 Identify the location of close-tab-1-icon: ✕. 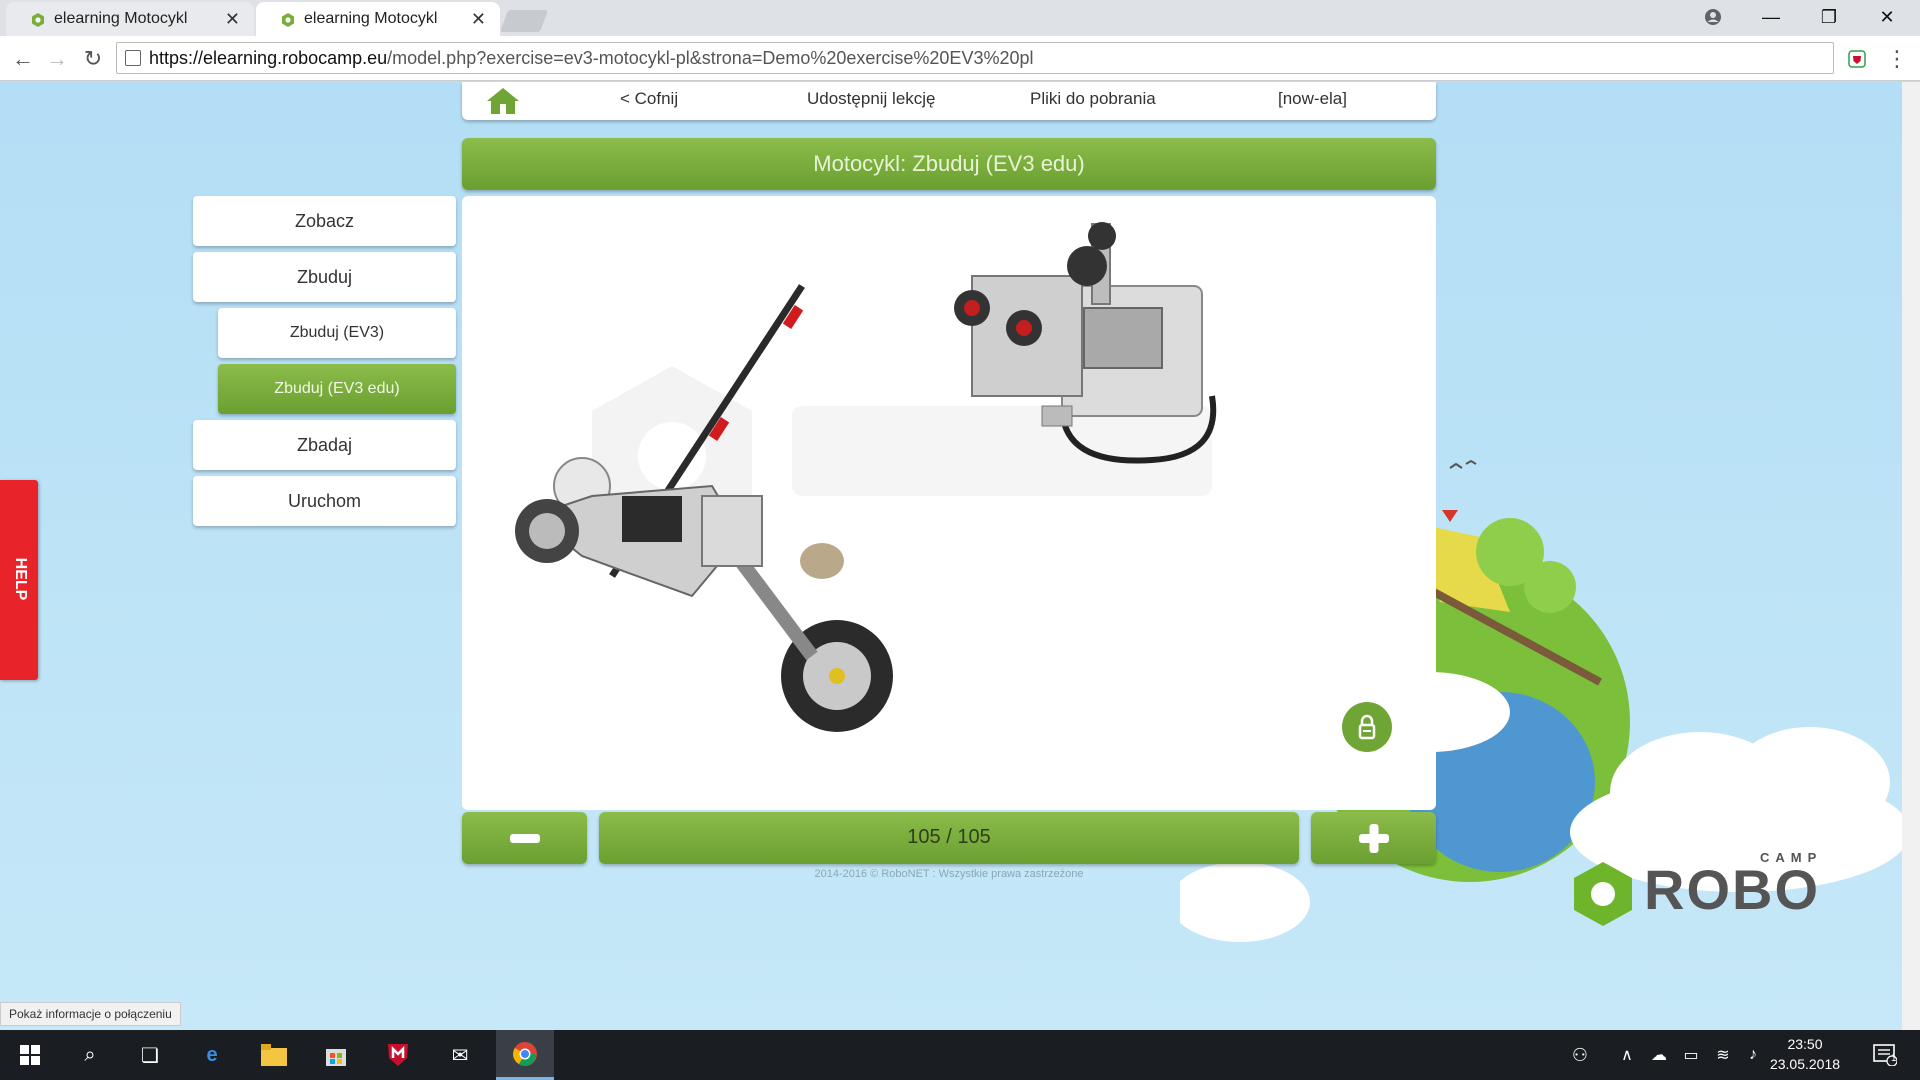
(232, 19).